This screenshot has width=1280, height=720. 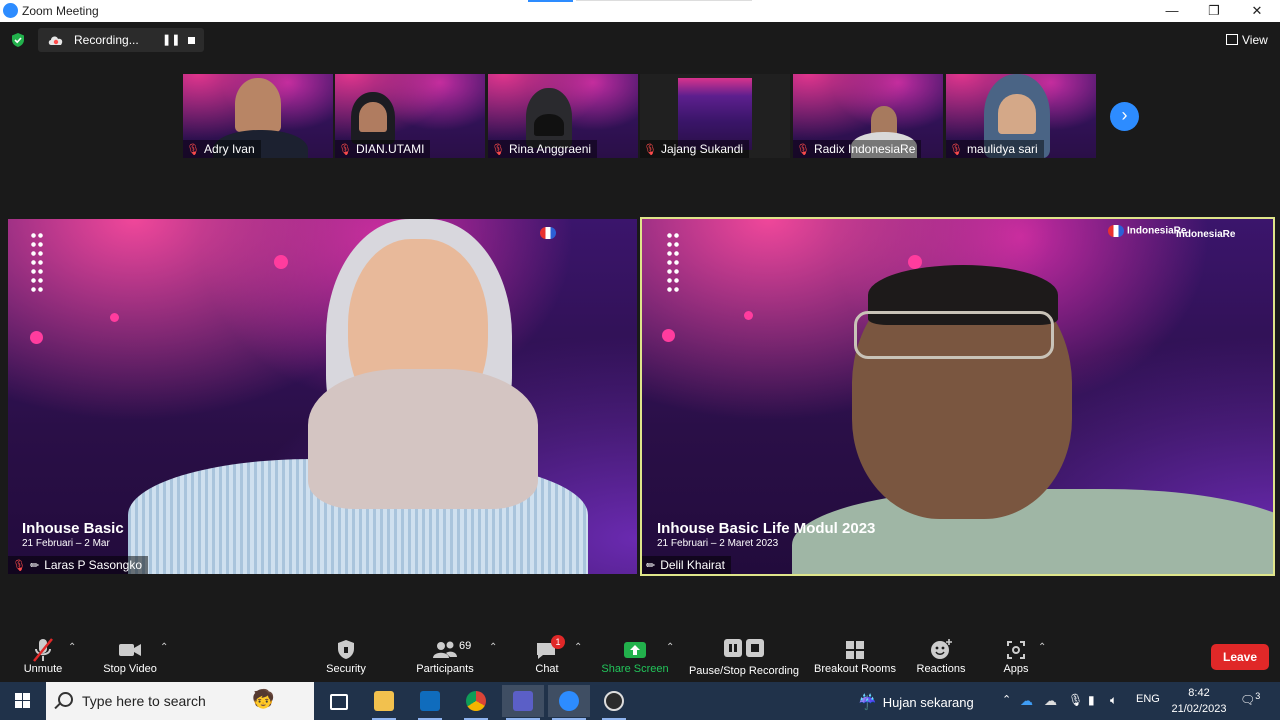 I want to click on microphone-icon: 🎙︎, so click(x=1075, y=700).